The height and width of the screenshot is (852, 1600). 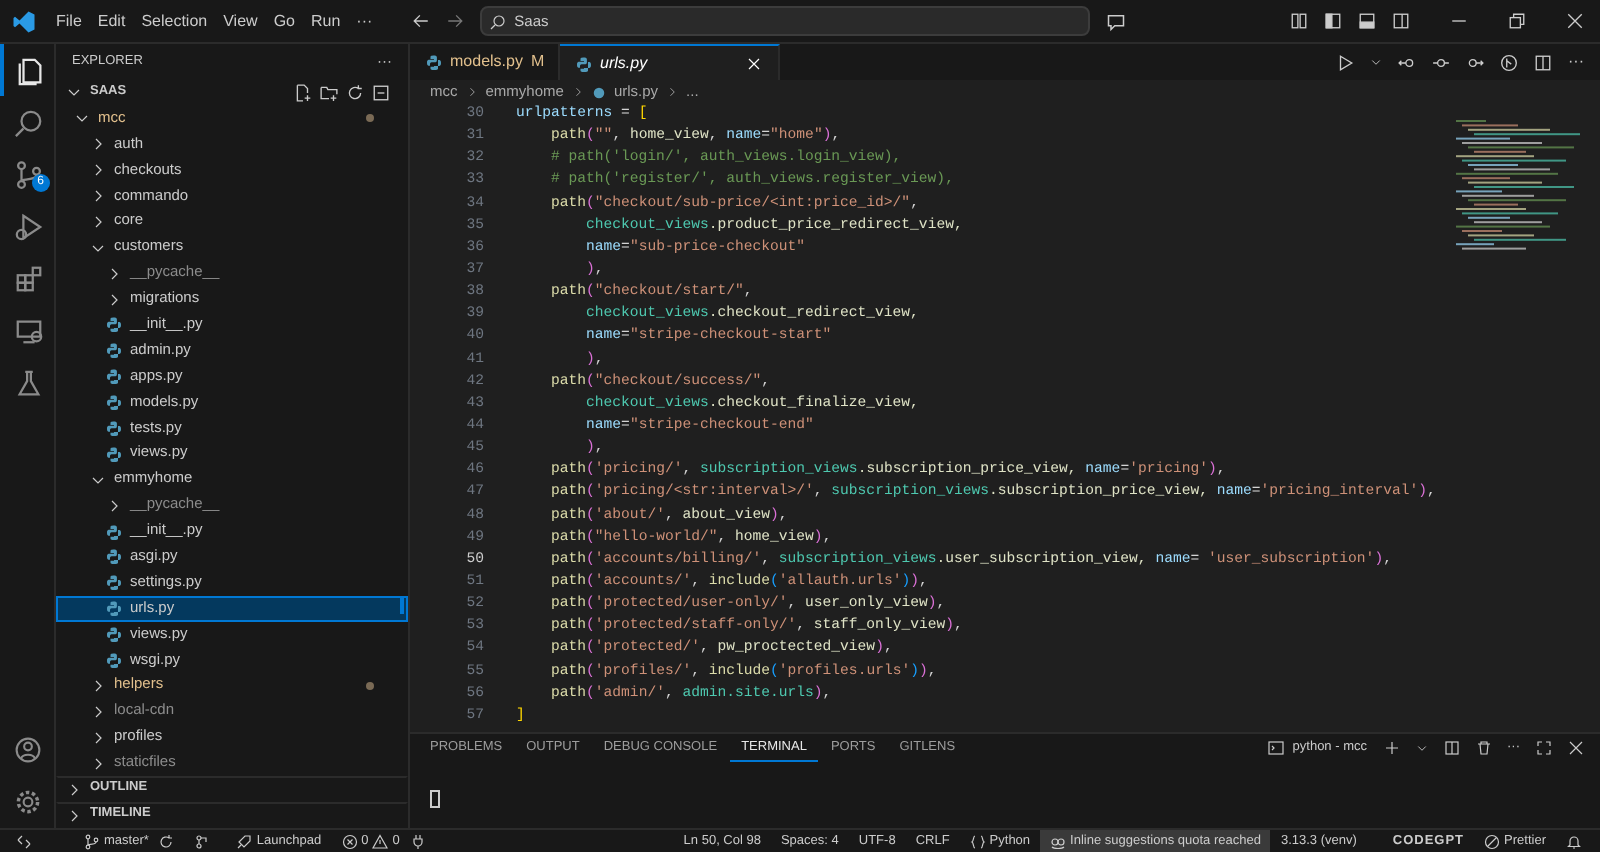 I want to click on split-editor-icon, so click(x=1543, y=62).